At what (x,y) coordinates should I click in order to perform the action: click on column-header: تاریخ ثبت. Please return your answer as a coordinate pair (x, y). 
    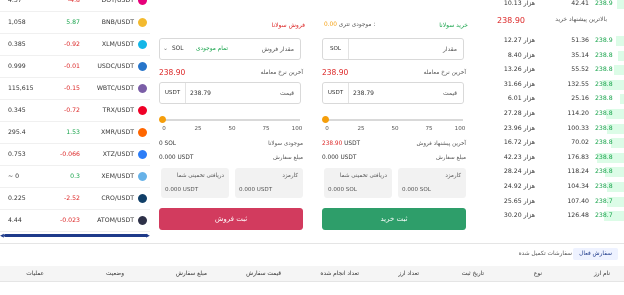
    Looking at the image, I should click on (472, 274).